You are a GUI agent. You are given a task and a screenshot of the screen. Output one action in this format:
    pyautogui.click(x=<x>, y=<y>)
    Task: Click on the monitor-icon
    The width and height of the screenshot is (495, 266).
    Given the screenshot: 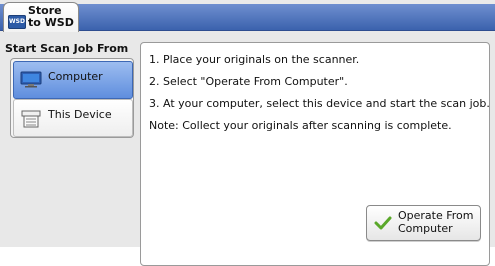 What is the action you would take?
    pyautogui.click(x=31, y=79)
    